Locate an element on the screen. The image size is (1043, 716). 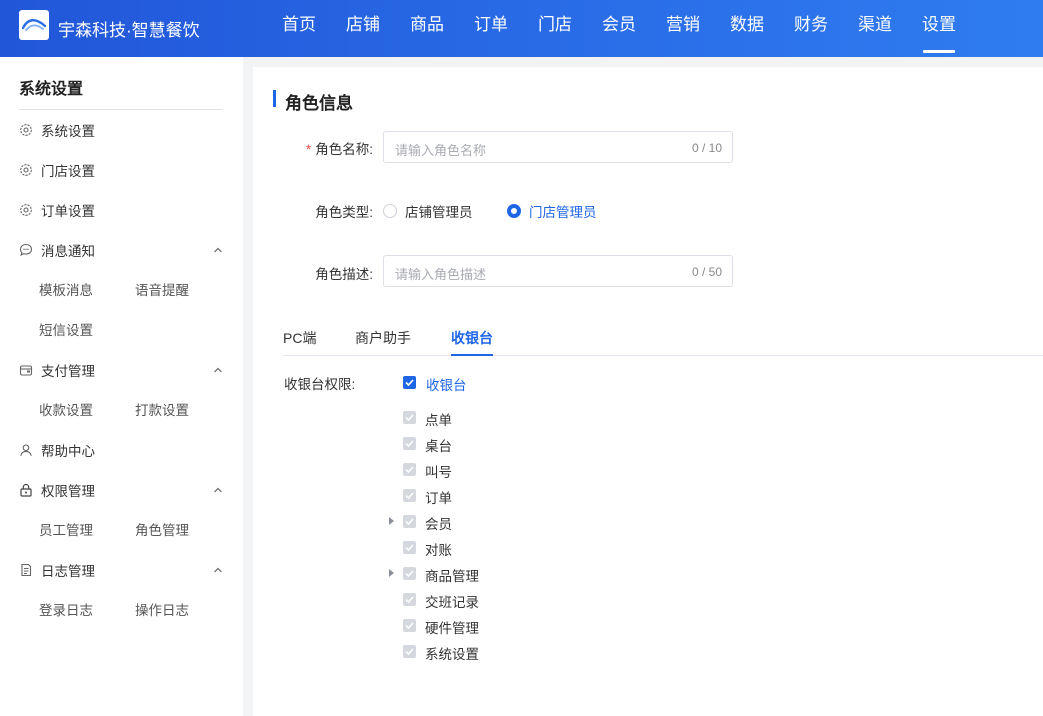
sidebar-sub-login-logs: 登录日志 is located at coordinates (66, 609).